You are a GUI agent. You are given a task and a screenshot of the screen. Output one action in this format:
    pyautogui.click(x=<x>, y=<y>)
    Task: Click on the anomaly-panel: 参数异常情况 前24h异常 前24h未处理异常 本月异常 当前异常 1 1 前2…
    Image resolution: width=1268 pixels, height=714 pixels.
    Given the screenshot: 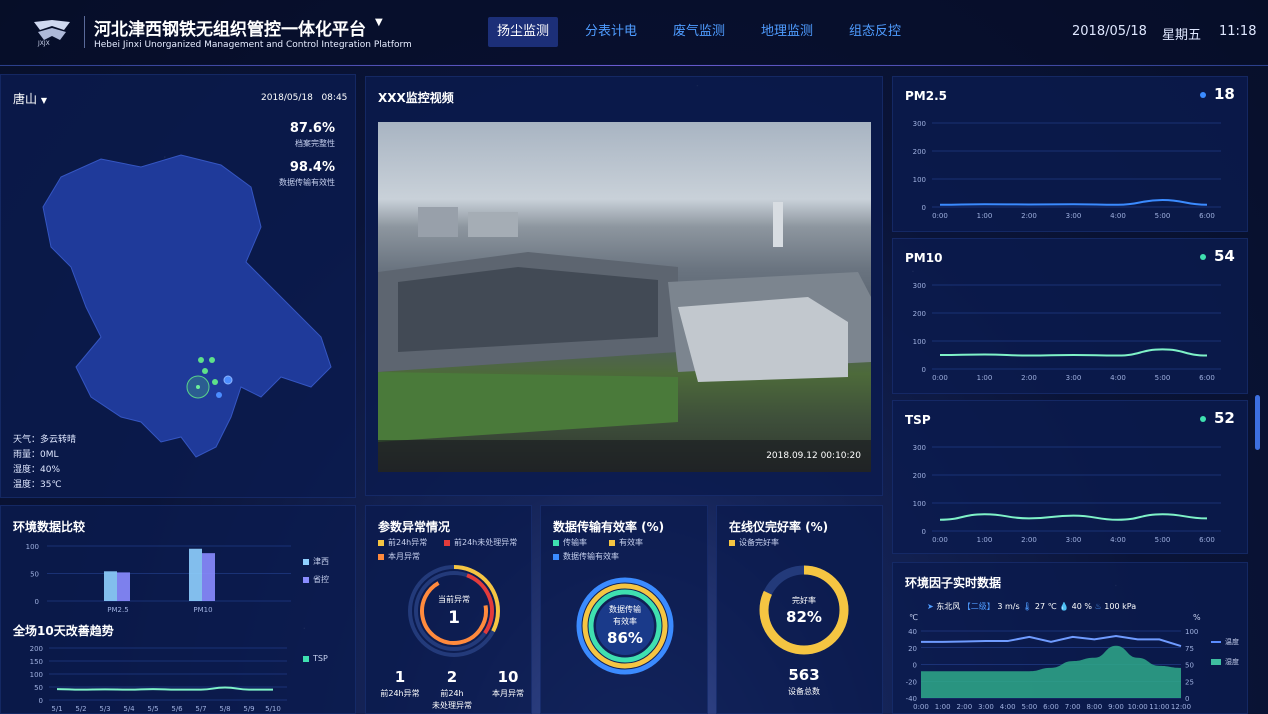 What is the action you would take?
    pyautogui.click(x=448, y=609)
    